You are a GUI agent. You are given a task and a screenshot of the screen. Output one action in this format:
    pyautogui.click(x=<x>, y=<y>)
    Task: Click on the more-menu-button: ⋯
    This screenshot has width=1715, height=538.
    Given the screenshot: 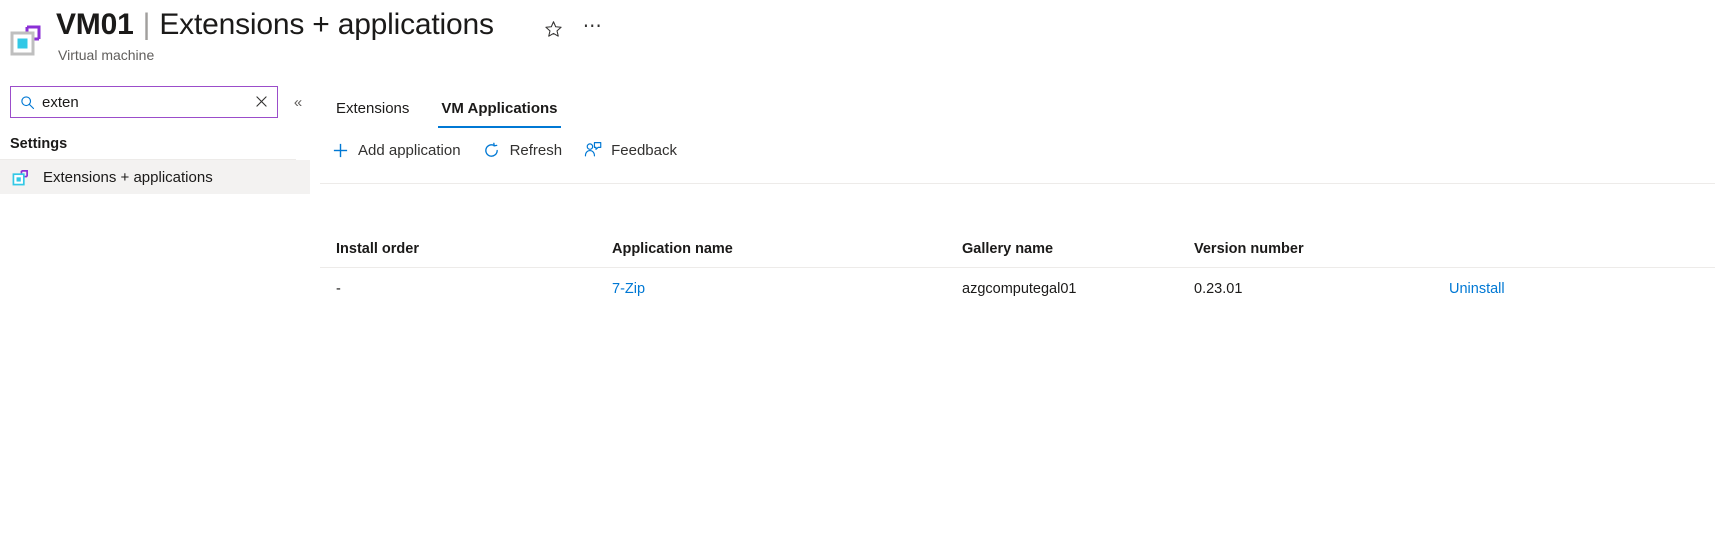 What is the action you would take?
    pyautogui.click(x=593, y=31)
    